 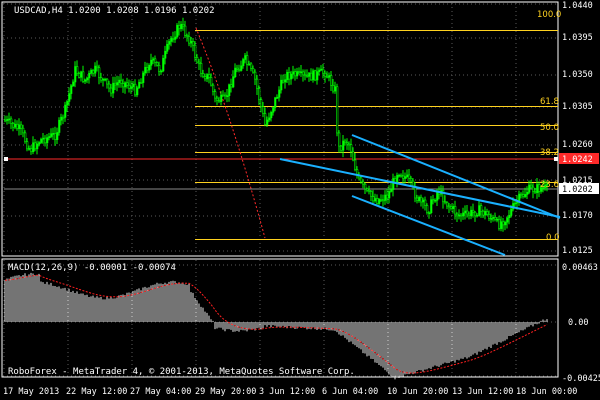 What do you see at coordinates (549, 15) in the screenshot?
I see `fib-label-100: 100.0` at bounding box center [549, 15].